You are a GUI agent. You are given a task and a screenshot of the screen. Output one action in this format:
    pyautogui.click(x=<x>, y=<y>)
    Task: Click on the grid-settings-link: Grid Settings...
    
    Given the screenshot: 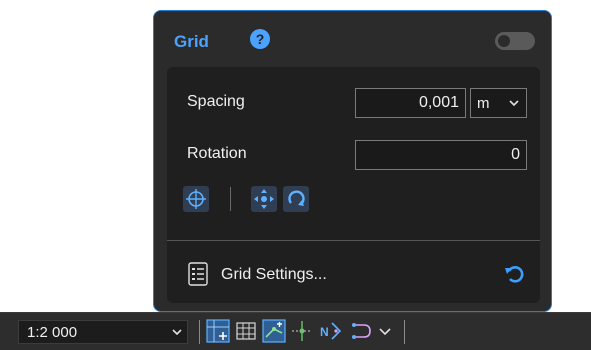 What is the action you would take?
    pyautogui.click(x=274, y=275)
    